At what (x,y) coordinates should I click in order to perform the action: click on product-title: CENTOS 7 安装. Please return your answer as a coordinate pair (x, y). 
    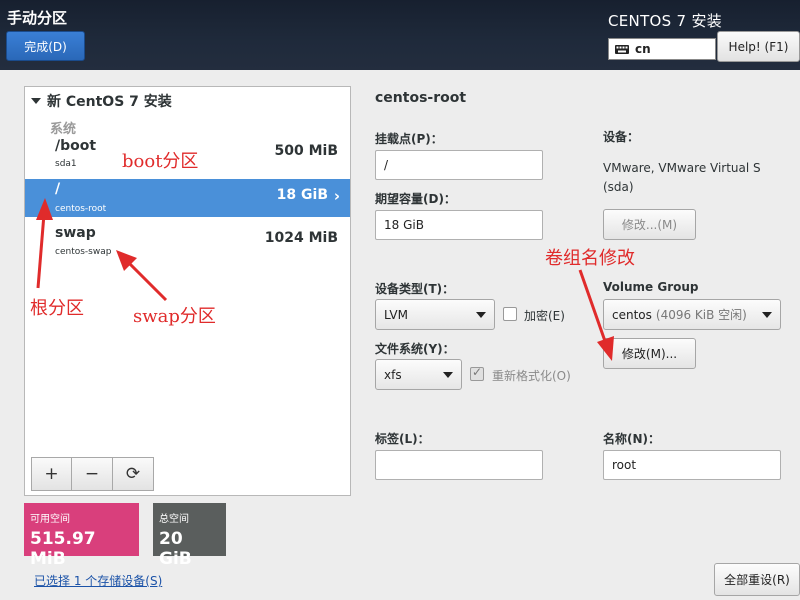
    Looking at the image, I should click on (665, 21).